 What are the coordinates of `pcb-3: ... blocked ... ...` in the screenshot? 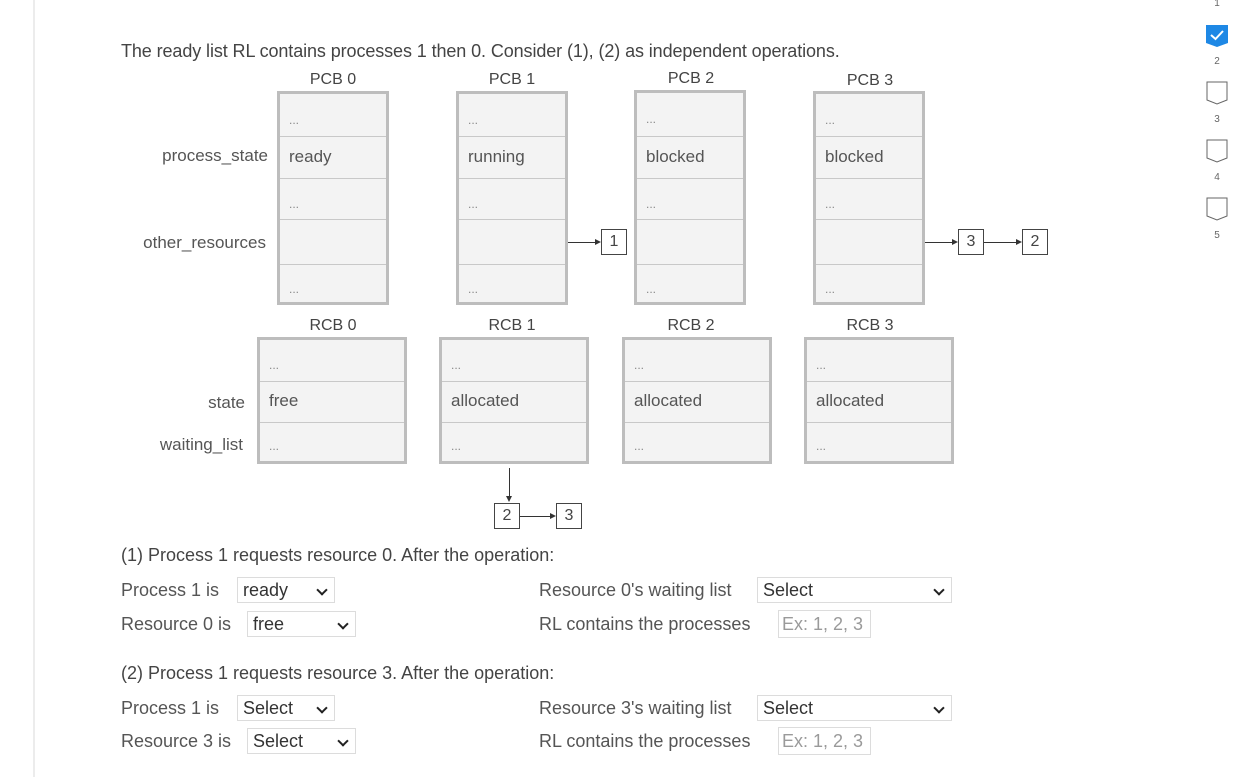 It's located at (869, 198).